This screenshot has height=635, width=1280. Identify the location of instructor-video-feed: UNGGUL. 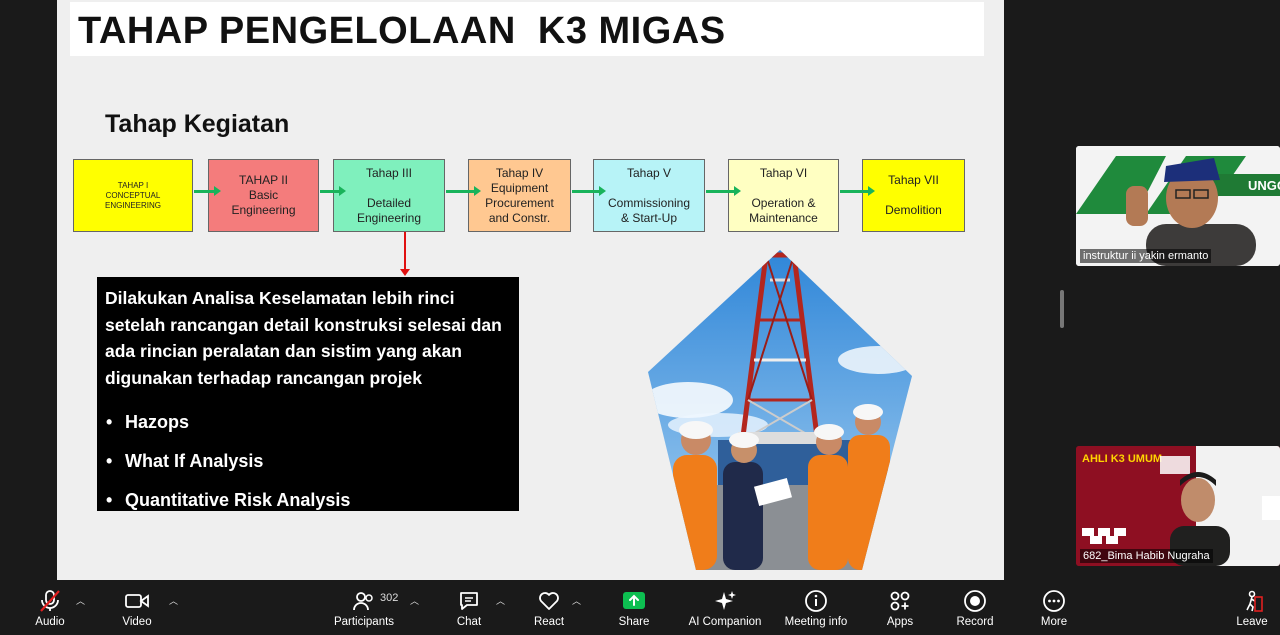
(1178, 206).